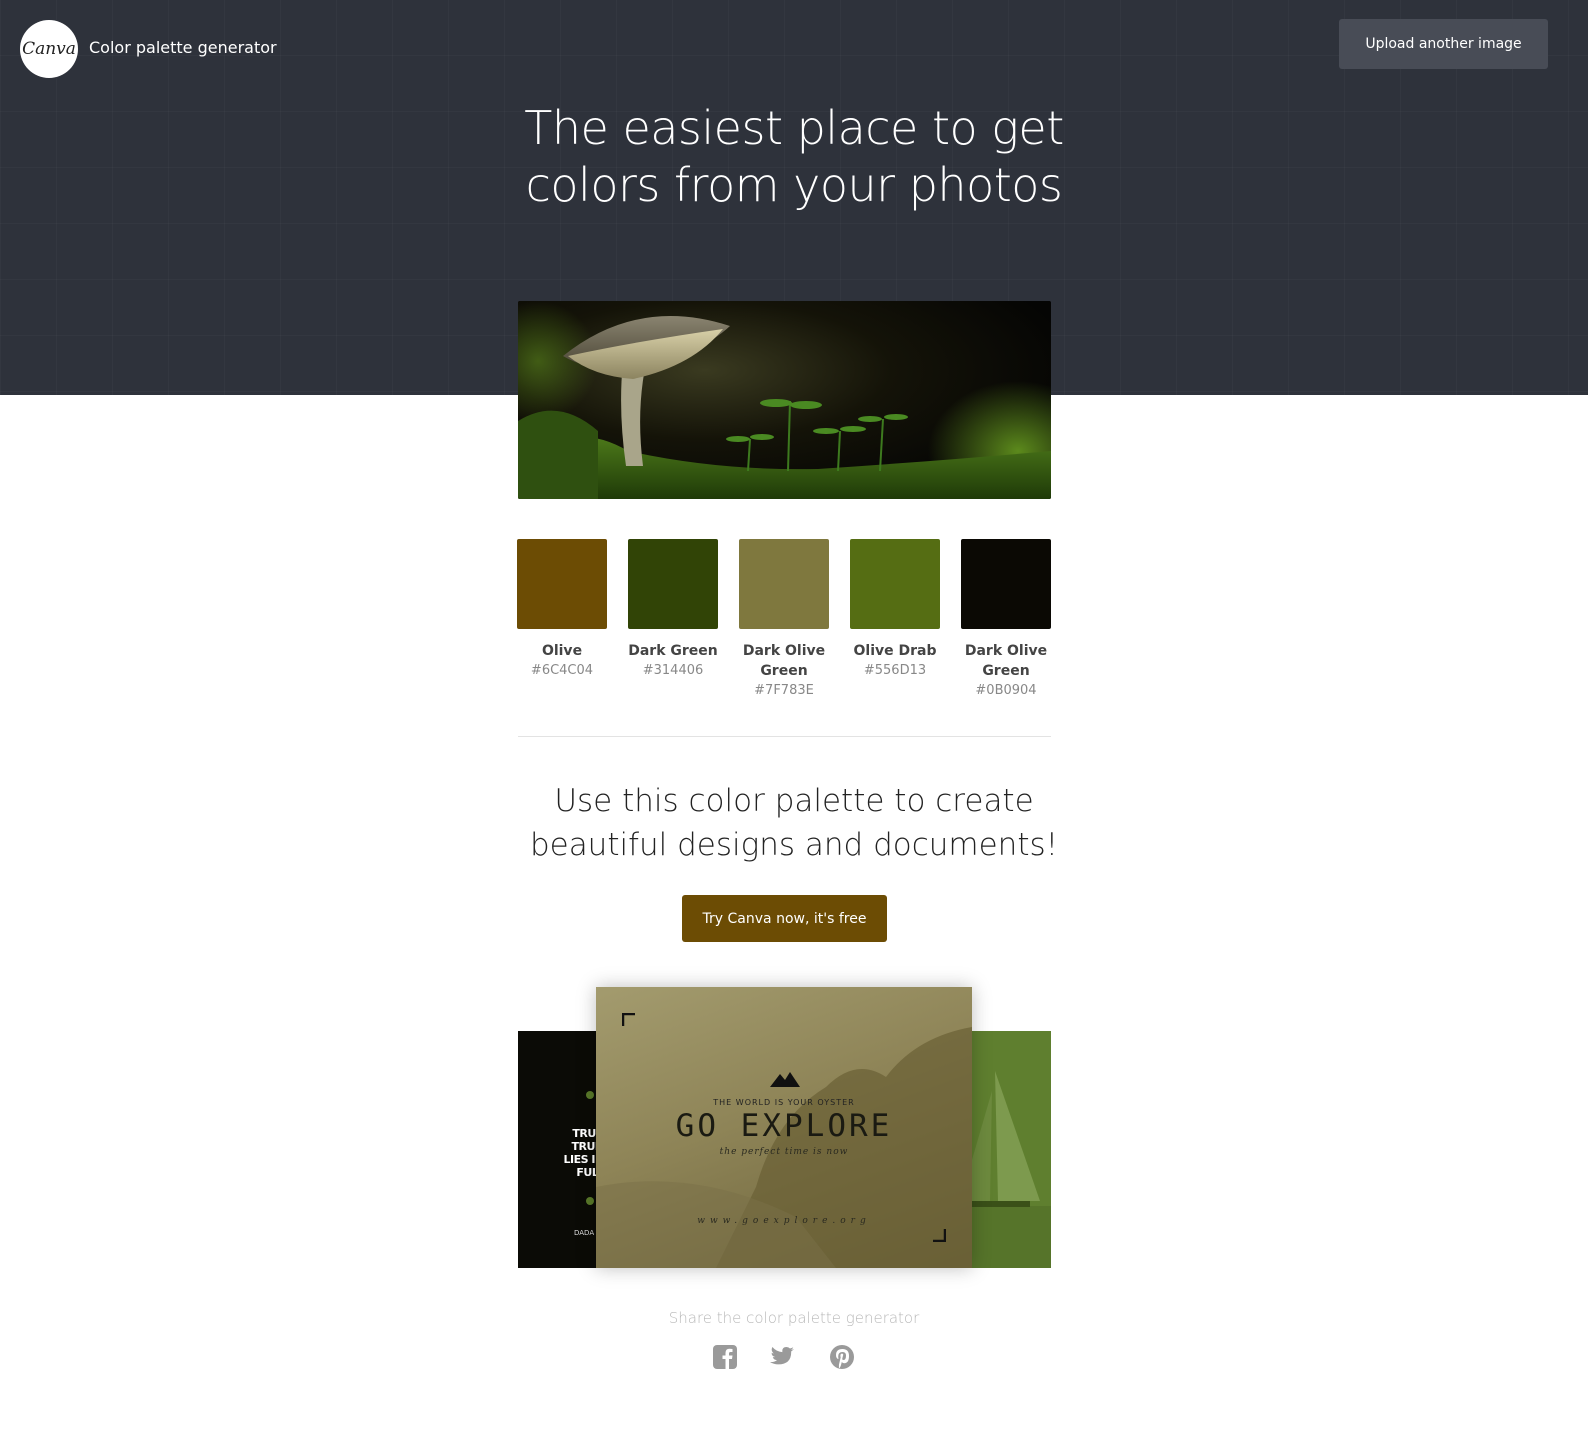 Image resolution: width=1588 pixels, height=1438 pixels. I want to click on card-subtitle: the perfect time is now, so click(784, 1152).